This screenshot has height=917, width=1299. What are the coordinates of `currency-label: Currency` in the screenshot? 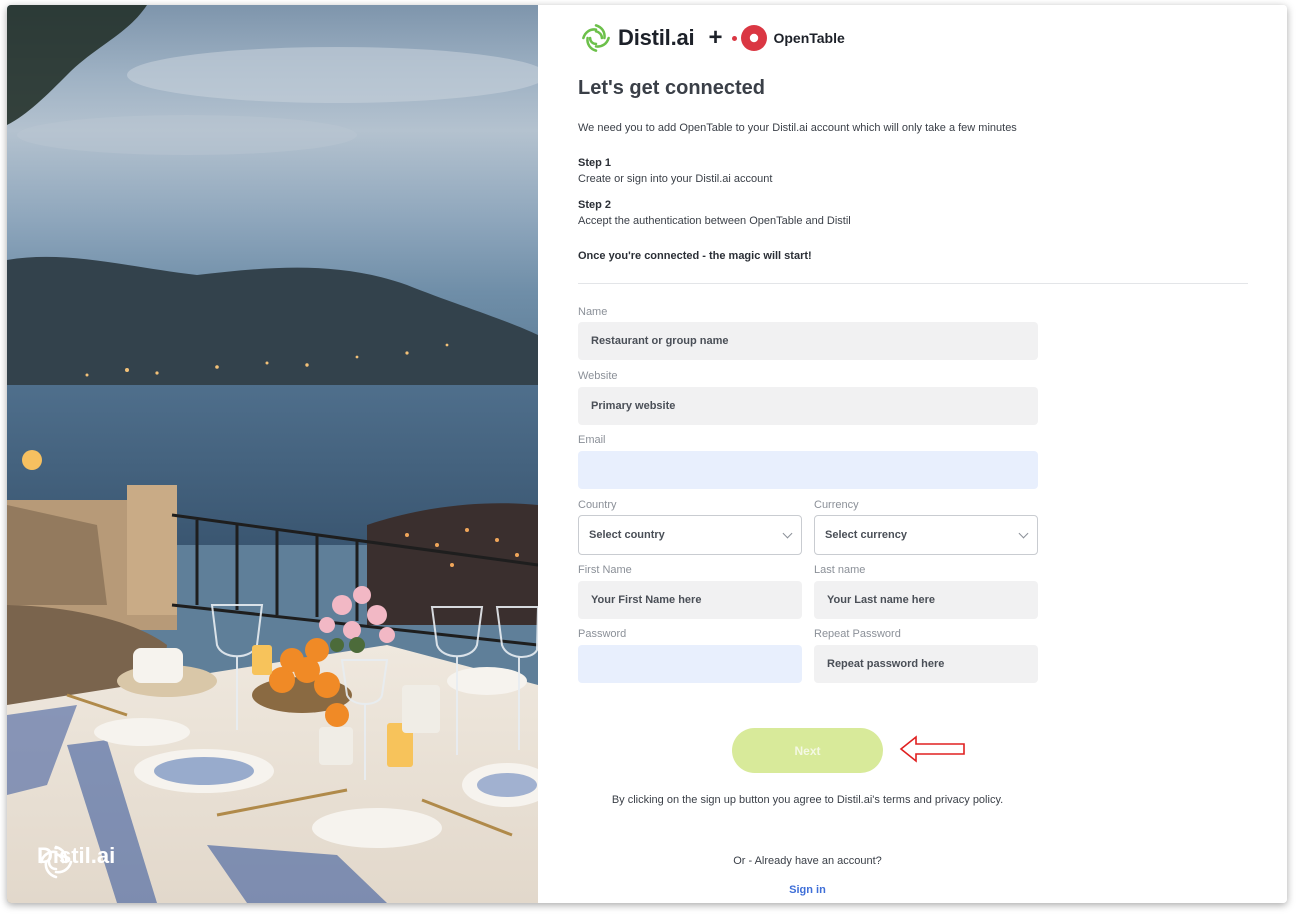 It's located at (836, 505).